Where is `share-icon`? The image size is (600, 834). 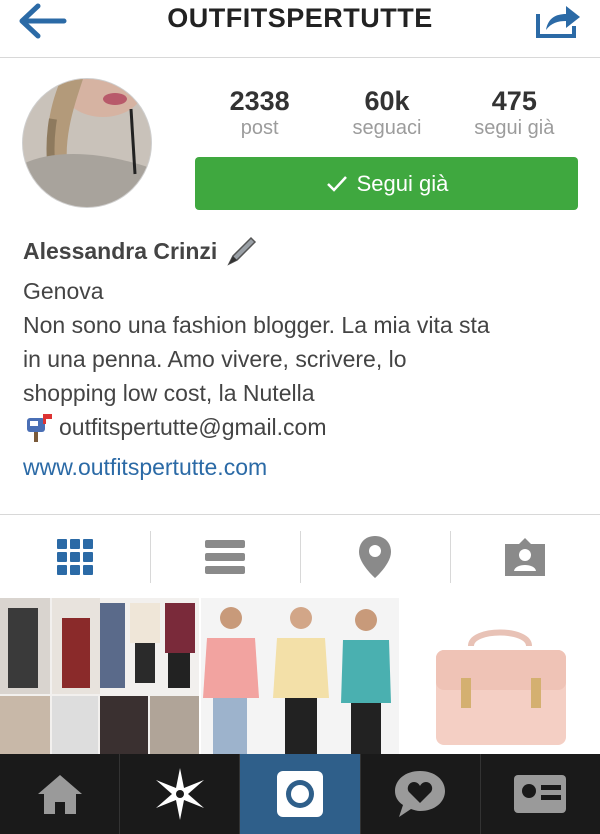
share-icon is located at coordinates (558, 20).